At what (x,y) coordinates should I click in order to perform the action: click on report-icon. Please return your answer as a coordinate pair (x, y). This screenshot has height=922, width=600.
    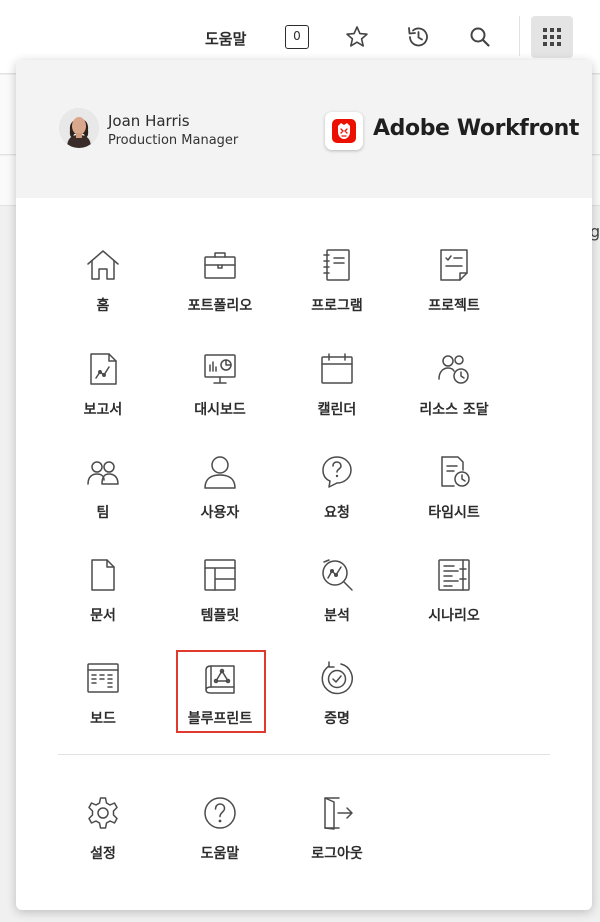
    Looking at the image, I should click on (103, 369).